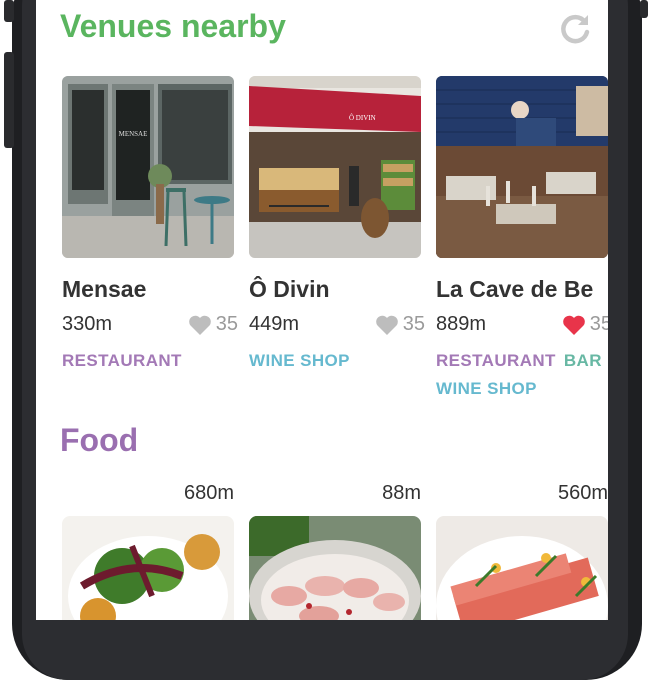 The height and width of the screenshot is (680, 650). I want to click on venue-tags: WINE SHOP, so click(335, 361).